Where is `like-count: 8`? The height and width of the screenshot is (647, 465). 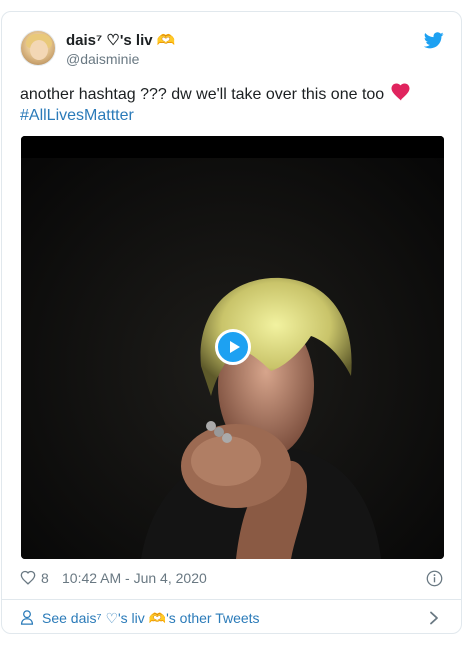
like-count: 8 is located at coordinates (45, 578).